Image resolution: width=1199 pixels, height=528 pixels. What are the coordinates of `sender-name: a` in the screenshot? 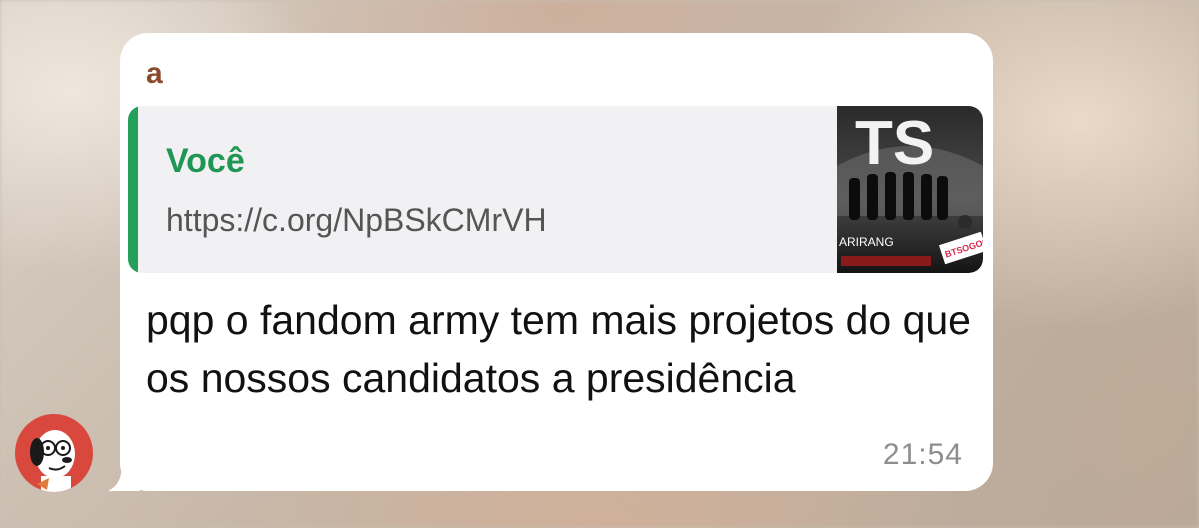 It's located at (162, 74).